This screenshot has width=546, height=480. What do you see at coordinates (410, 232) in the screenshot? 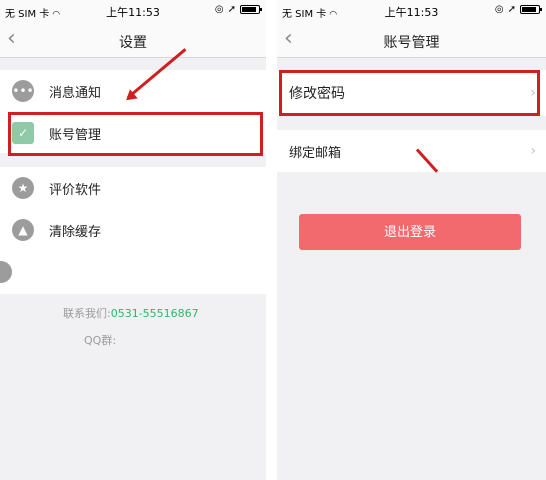
I see `logout-button: 退出登录` at bounding box center [410, 232].